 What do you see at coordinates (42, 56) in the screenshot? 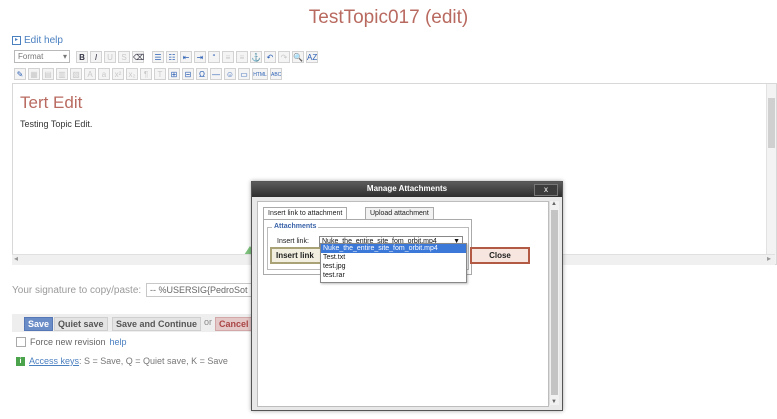
I see `format-select: Format` at bounding box center [42, 56].